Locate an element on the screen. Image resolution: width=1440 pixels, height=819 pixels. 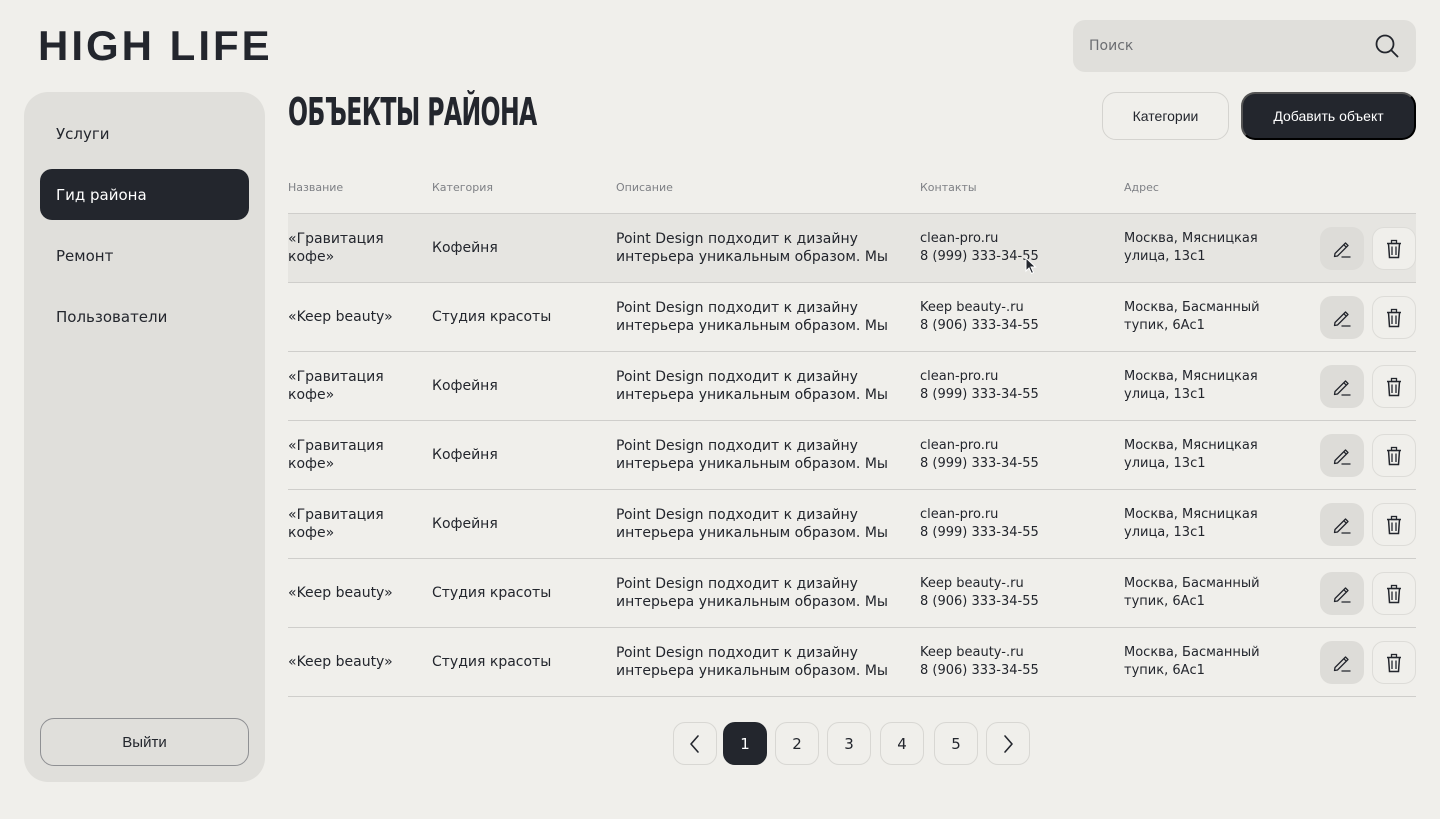
sidebar-item-services: Услуги is located at coordinates (144, 133).